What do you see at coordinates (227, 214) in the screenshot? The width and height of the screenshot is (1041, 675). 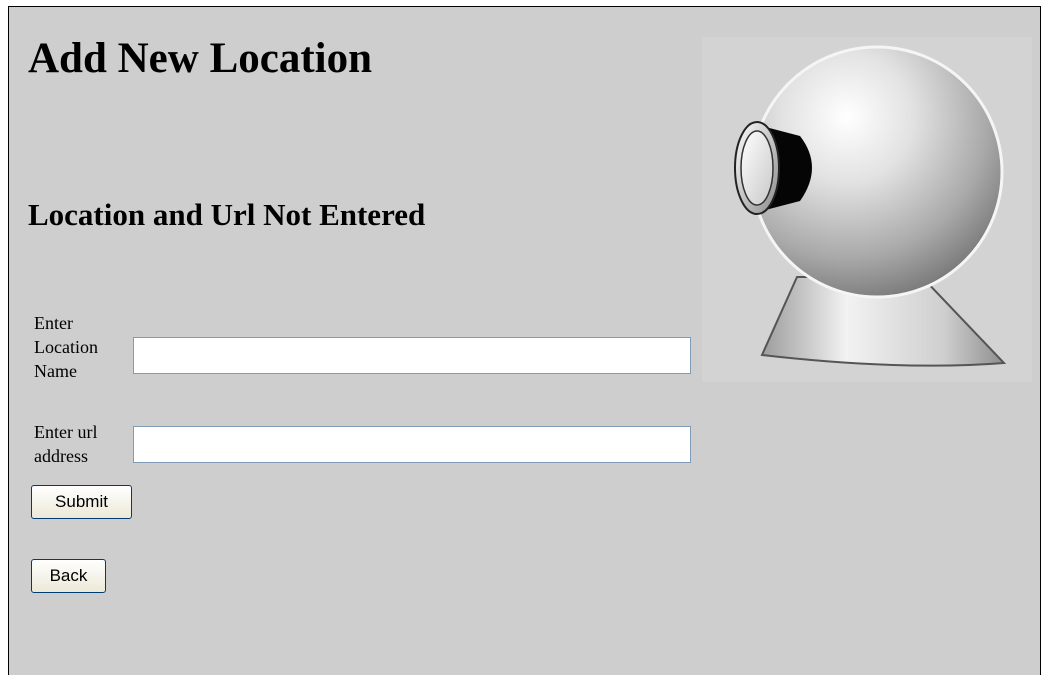 I see `error-message: Location and Url Not Entered` at bounding box center [227, 214].